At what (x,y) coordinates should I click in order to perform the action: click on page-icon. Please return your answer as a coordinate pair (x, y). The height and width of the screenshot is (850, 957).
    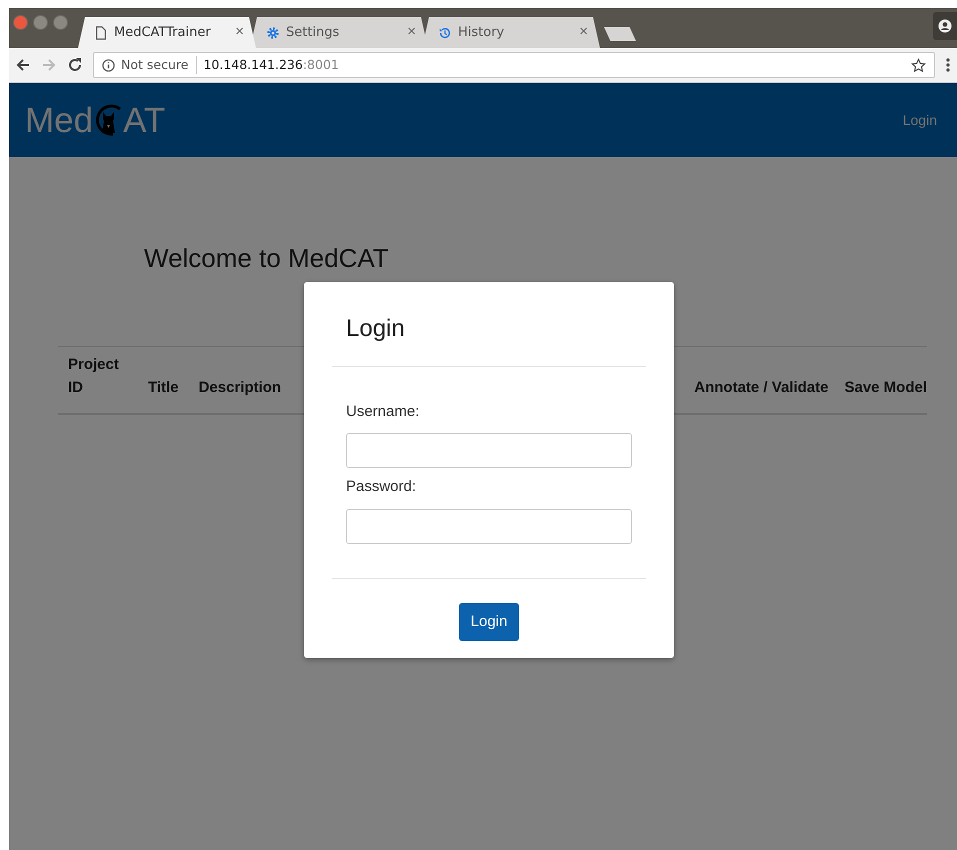
    Looking at the image, I should click on (101, 32).